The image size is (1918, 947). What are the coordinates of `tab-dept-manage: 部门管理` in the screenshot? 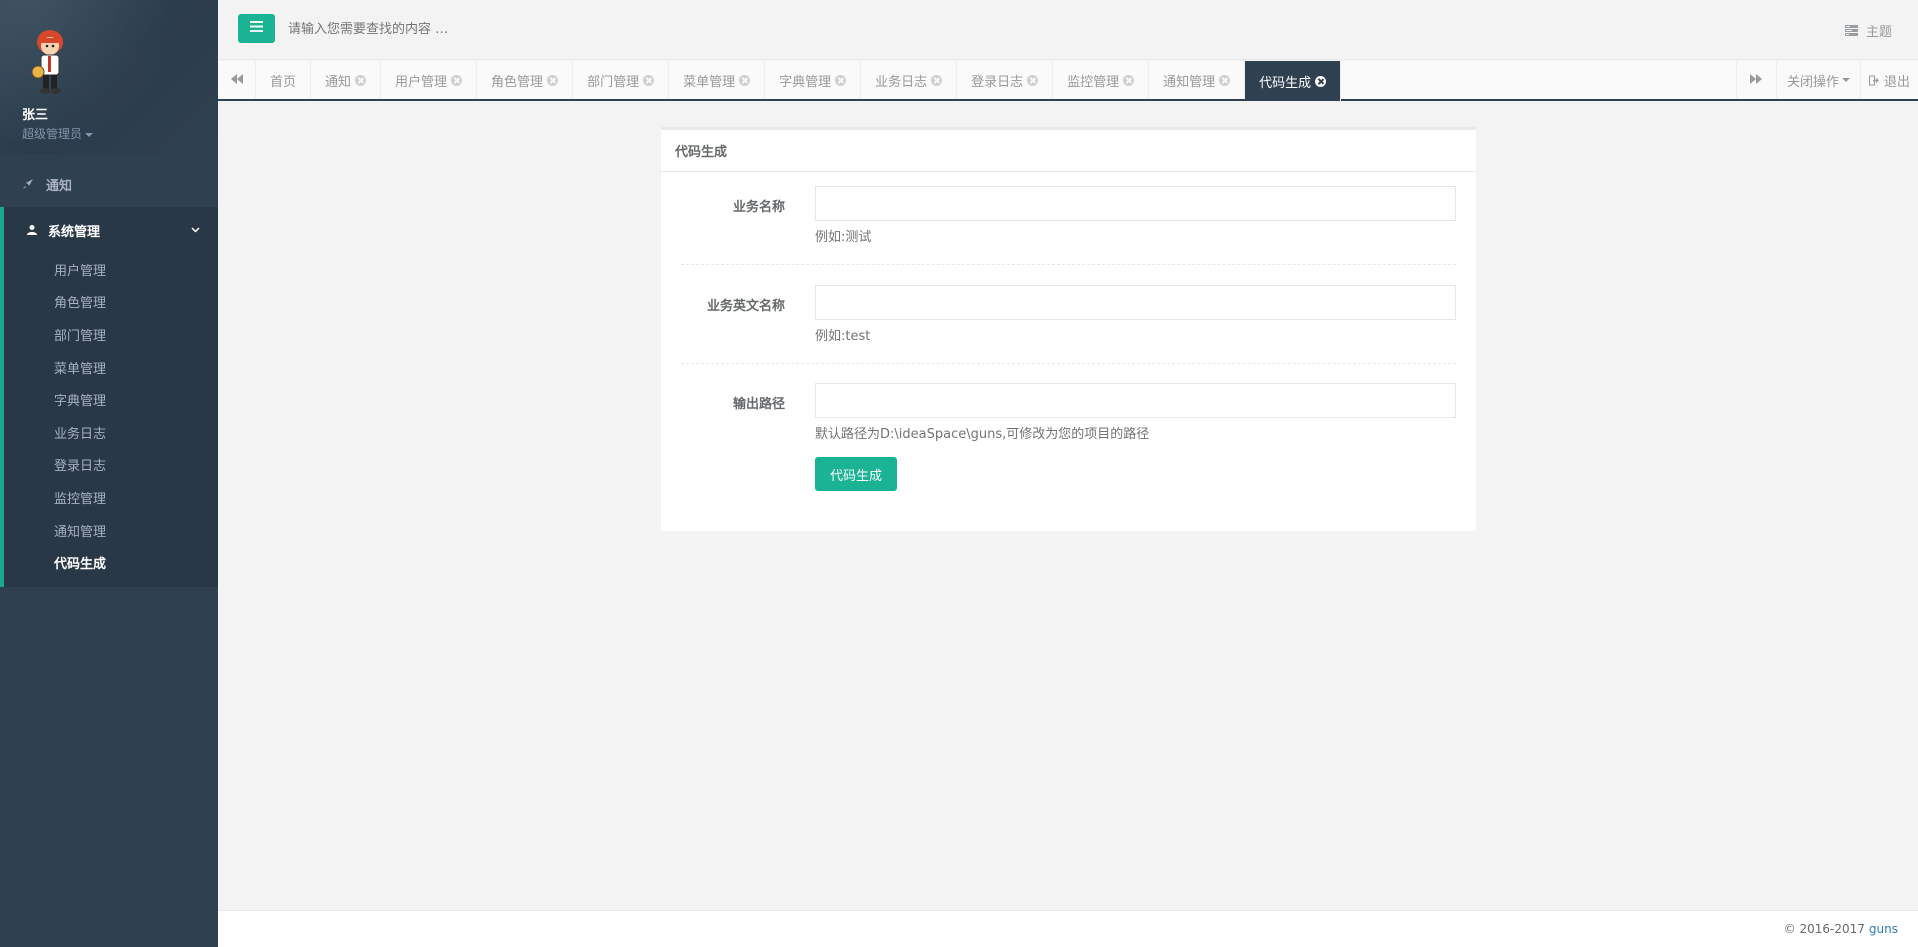 It's located at (621, 80).